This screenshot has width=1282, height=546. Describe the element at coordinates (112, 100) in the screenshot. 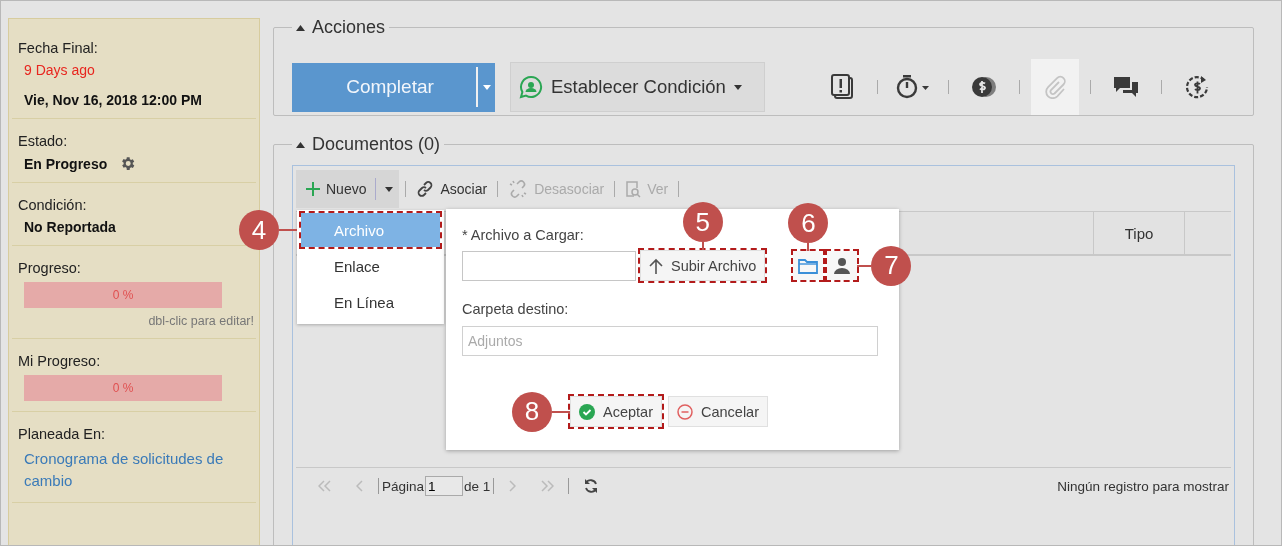

I see `date-value: Vie, Nov 16, 2018 12:00 PM` at that location.